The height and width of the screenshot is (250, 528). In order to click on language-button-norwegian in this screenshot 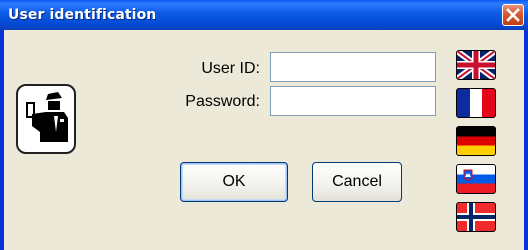, I will do `click(476, 217)`.